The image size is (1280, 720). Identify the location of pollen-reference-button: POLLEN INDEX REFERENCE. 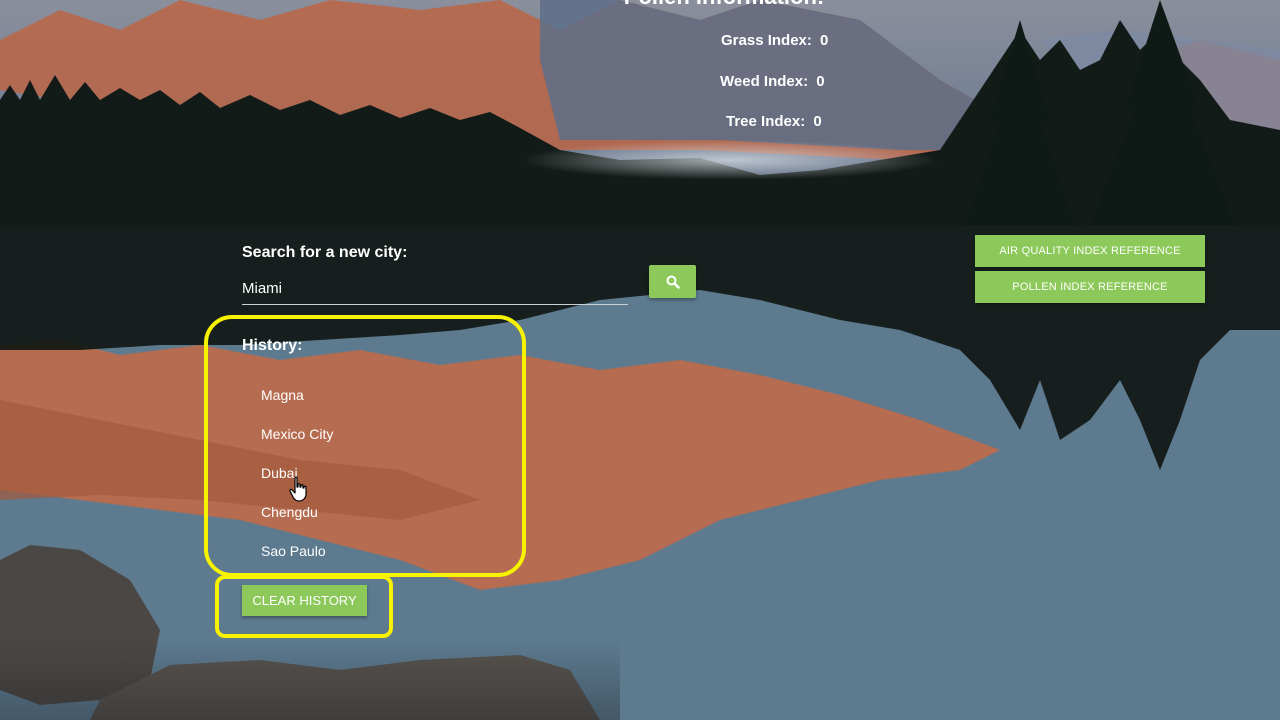
(1090, 287).